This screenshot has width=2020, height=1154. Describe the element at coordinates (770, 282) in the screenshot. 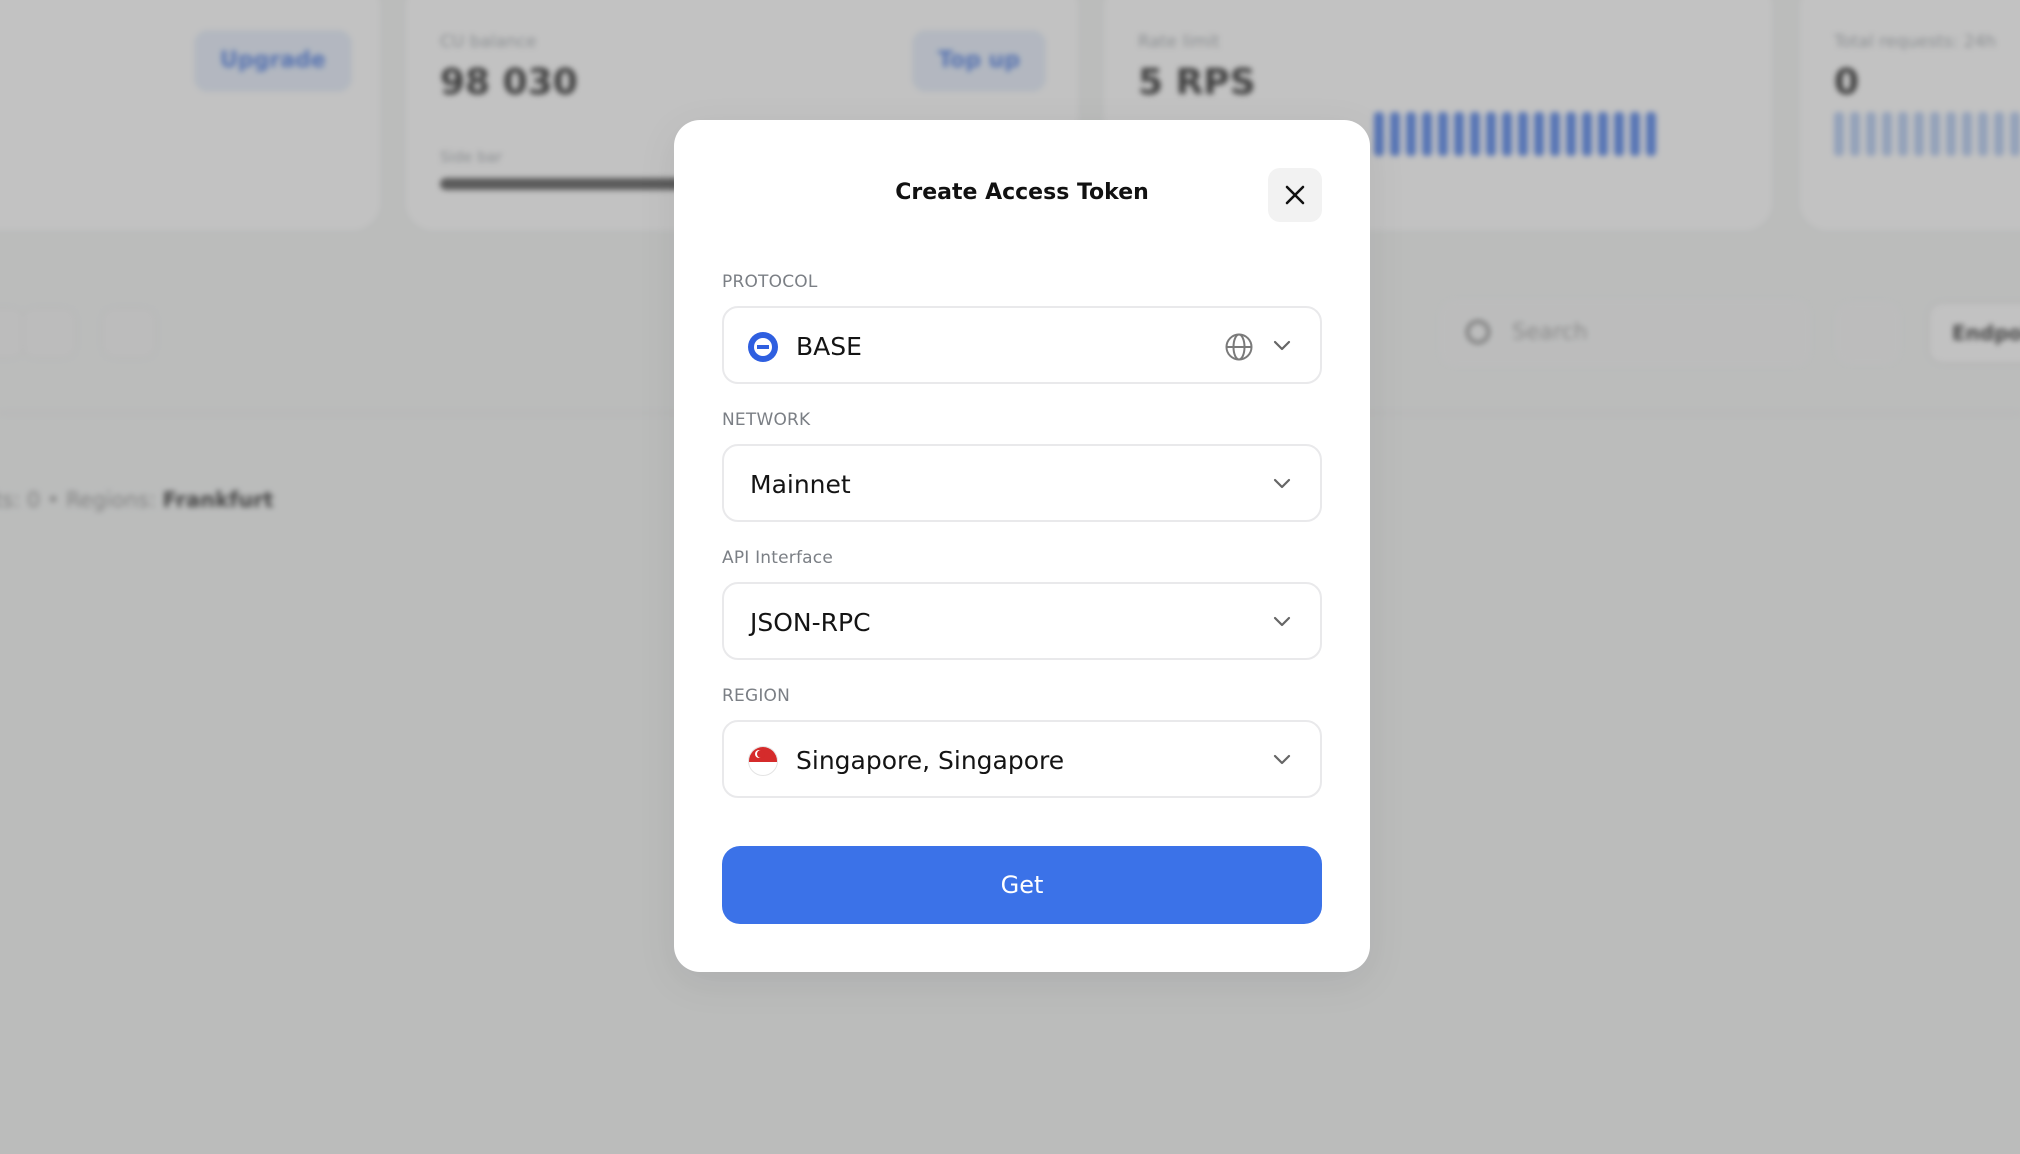

I see `protocol-label: PROTOCOL` at that location.